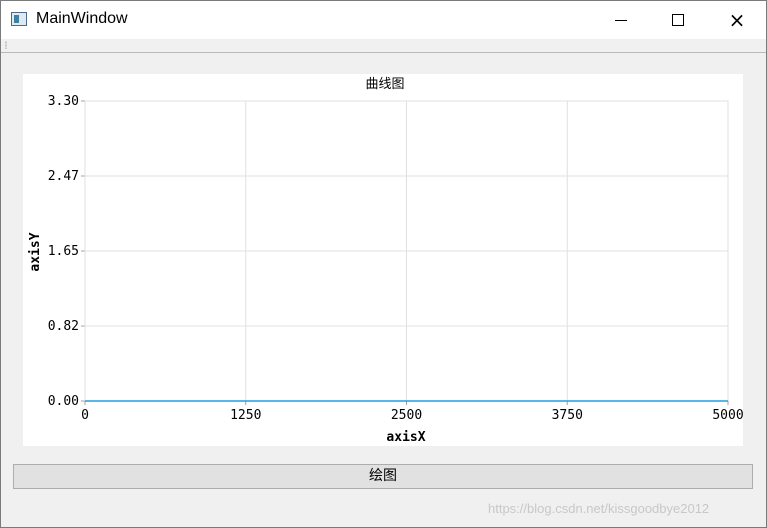  Describe the element at coordinates (63, 101) in the screenshot. I see `y-tick-label: 3.30` at that location.